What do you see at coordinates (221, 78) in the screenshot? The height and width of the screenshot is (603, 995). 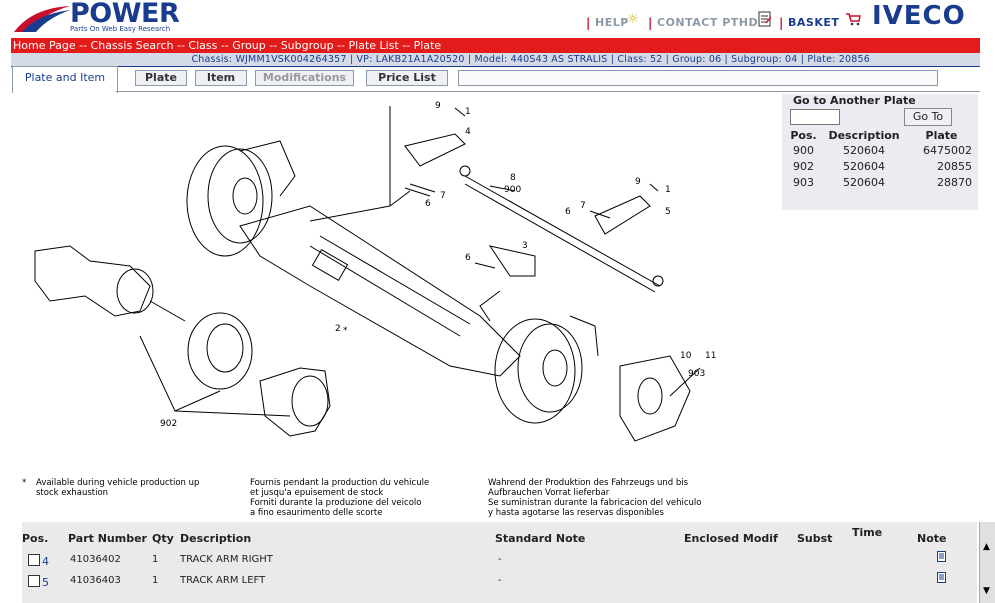 I see `item-button: Item` at bounding box center [221, 78].